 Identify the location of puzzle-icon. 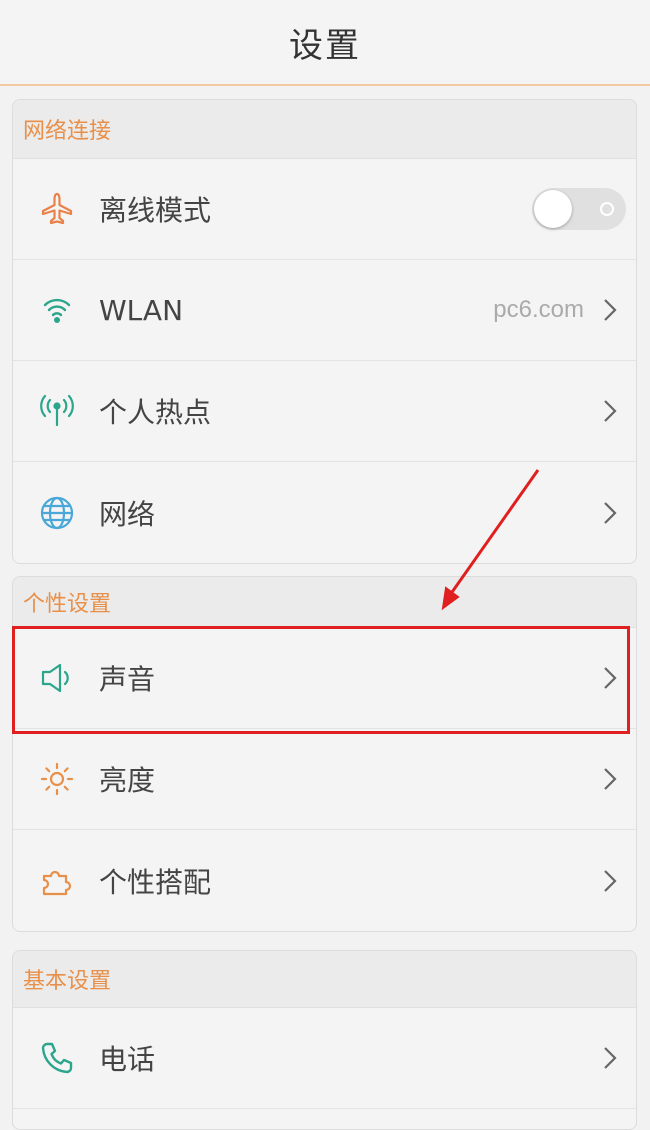
(57, 881).